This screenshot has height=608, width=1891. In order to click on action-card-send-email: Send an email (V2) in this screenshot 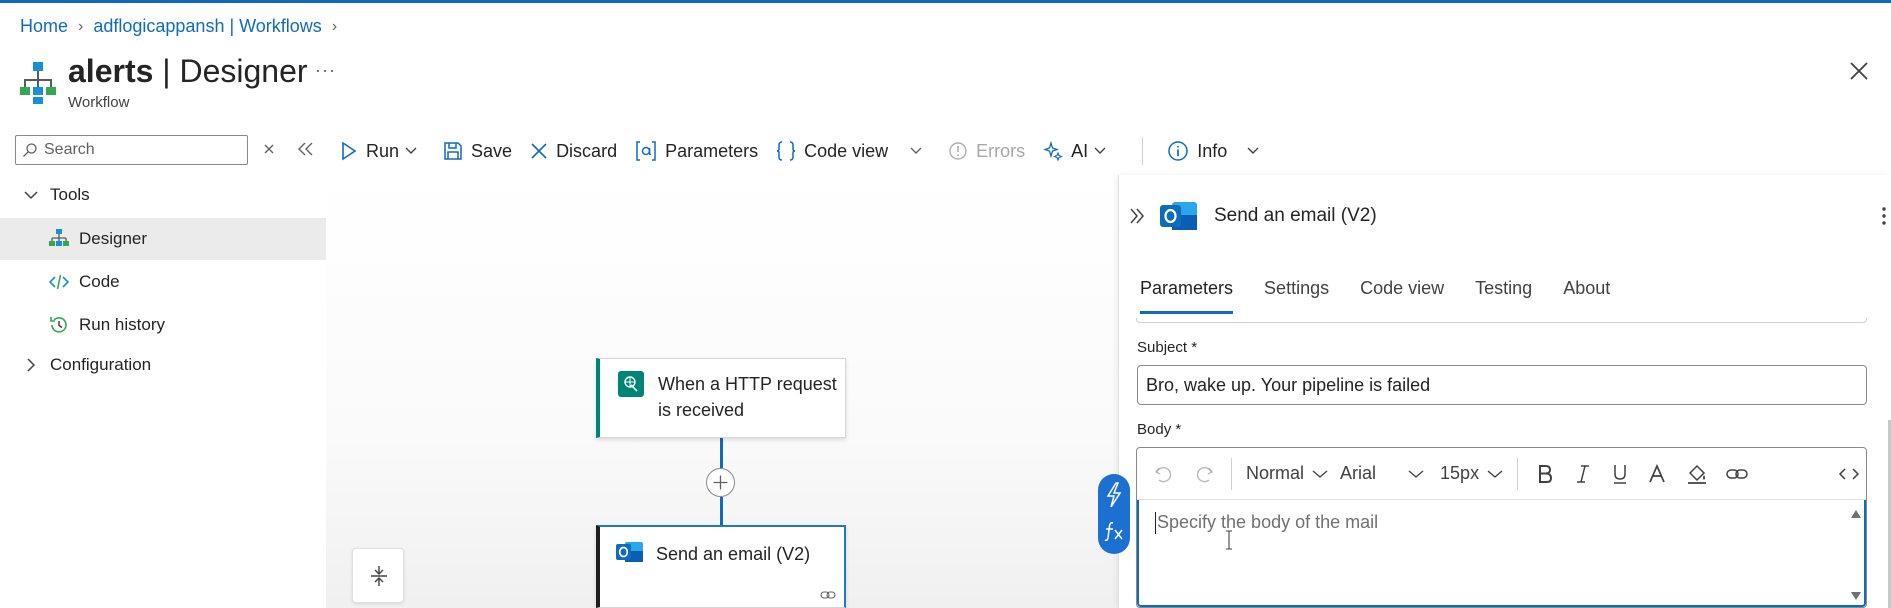, I will do `click(721, 566)`.